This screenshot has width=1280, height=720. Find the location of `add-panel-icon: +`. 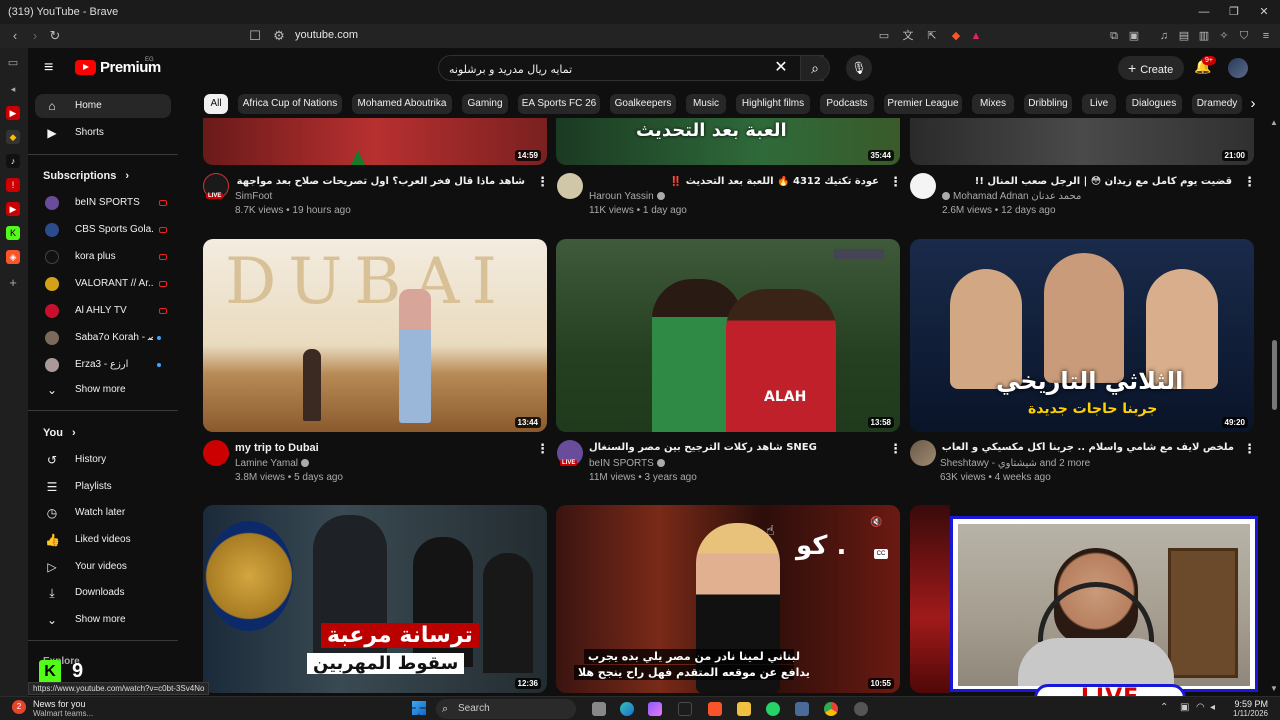

add-panel-icon: + is located at coordinates (13, 283).